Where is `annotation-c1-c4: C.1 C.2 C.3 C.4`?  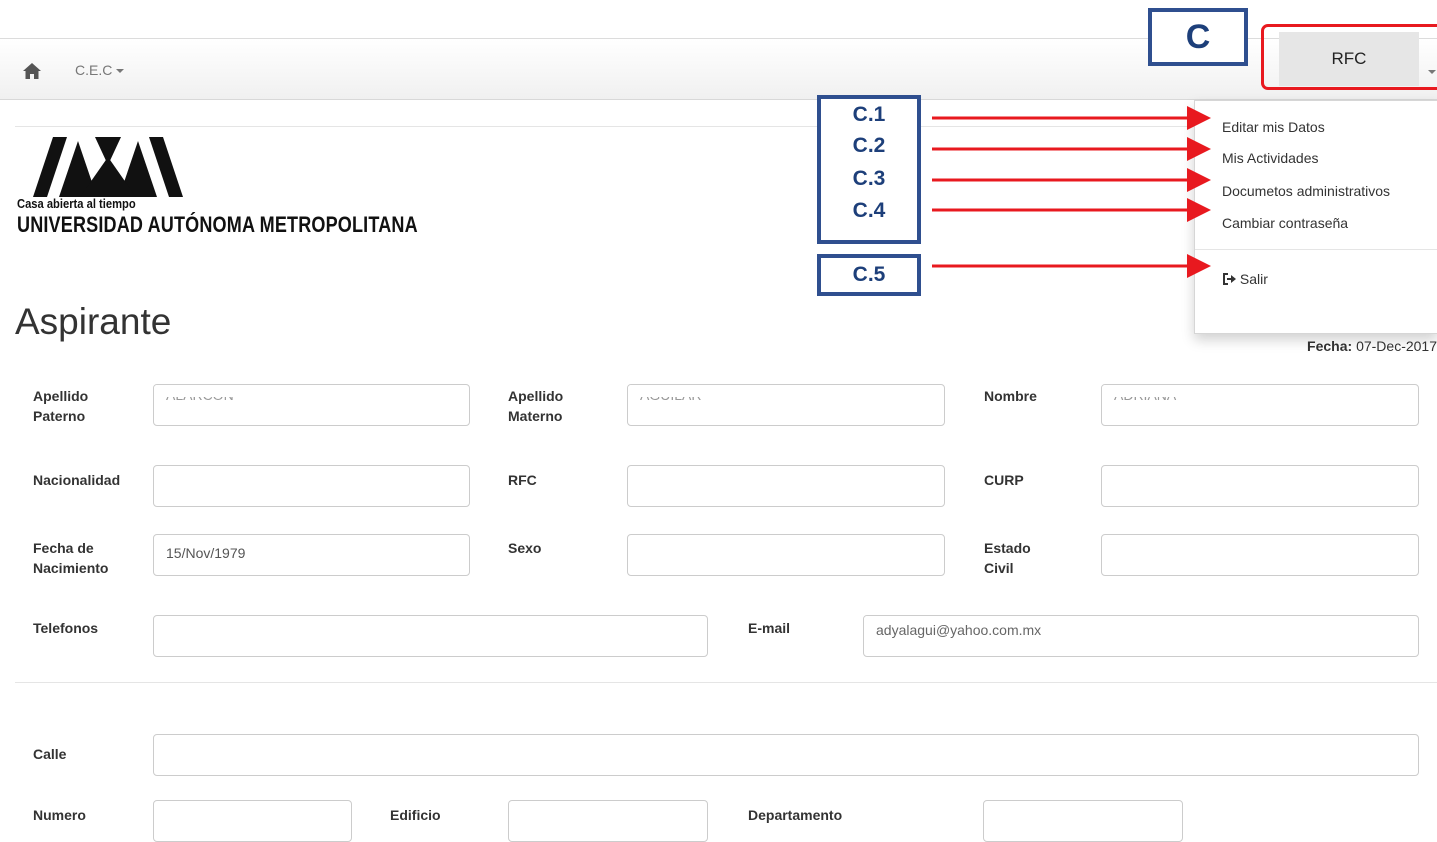
annotation-c1-c4: C.1 C.2 C.3 C.4 is located at coordinates (869, 169).